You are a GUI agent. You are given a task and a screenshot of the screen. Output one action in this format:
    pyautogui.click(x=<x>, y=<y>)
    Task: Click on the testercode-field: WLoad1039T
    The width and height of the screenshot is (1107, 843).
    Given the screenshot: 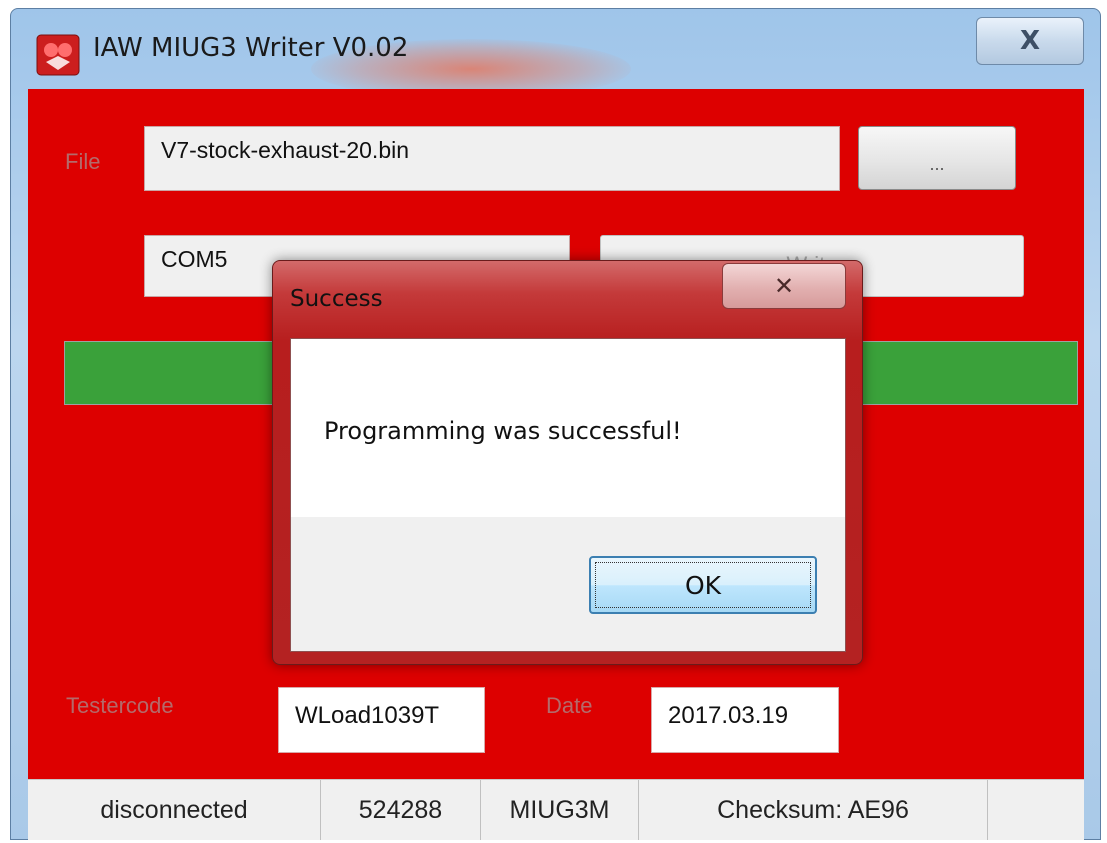 What is the action you would take?
    pyautogui.click(x=381, y=720)
    